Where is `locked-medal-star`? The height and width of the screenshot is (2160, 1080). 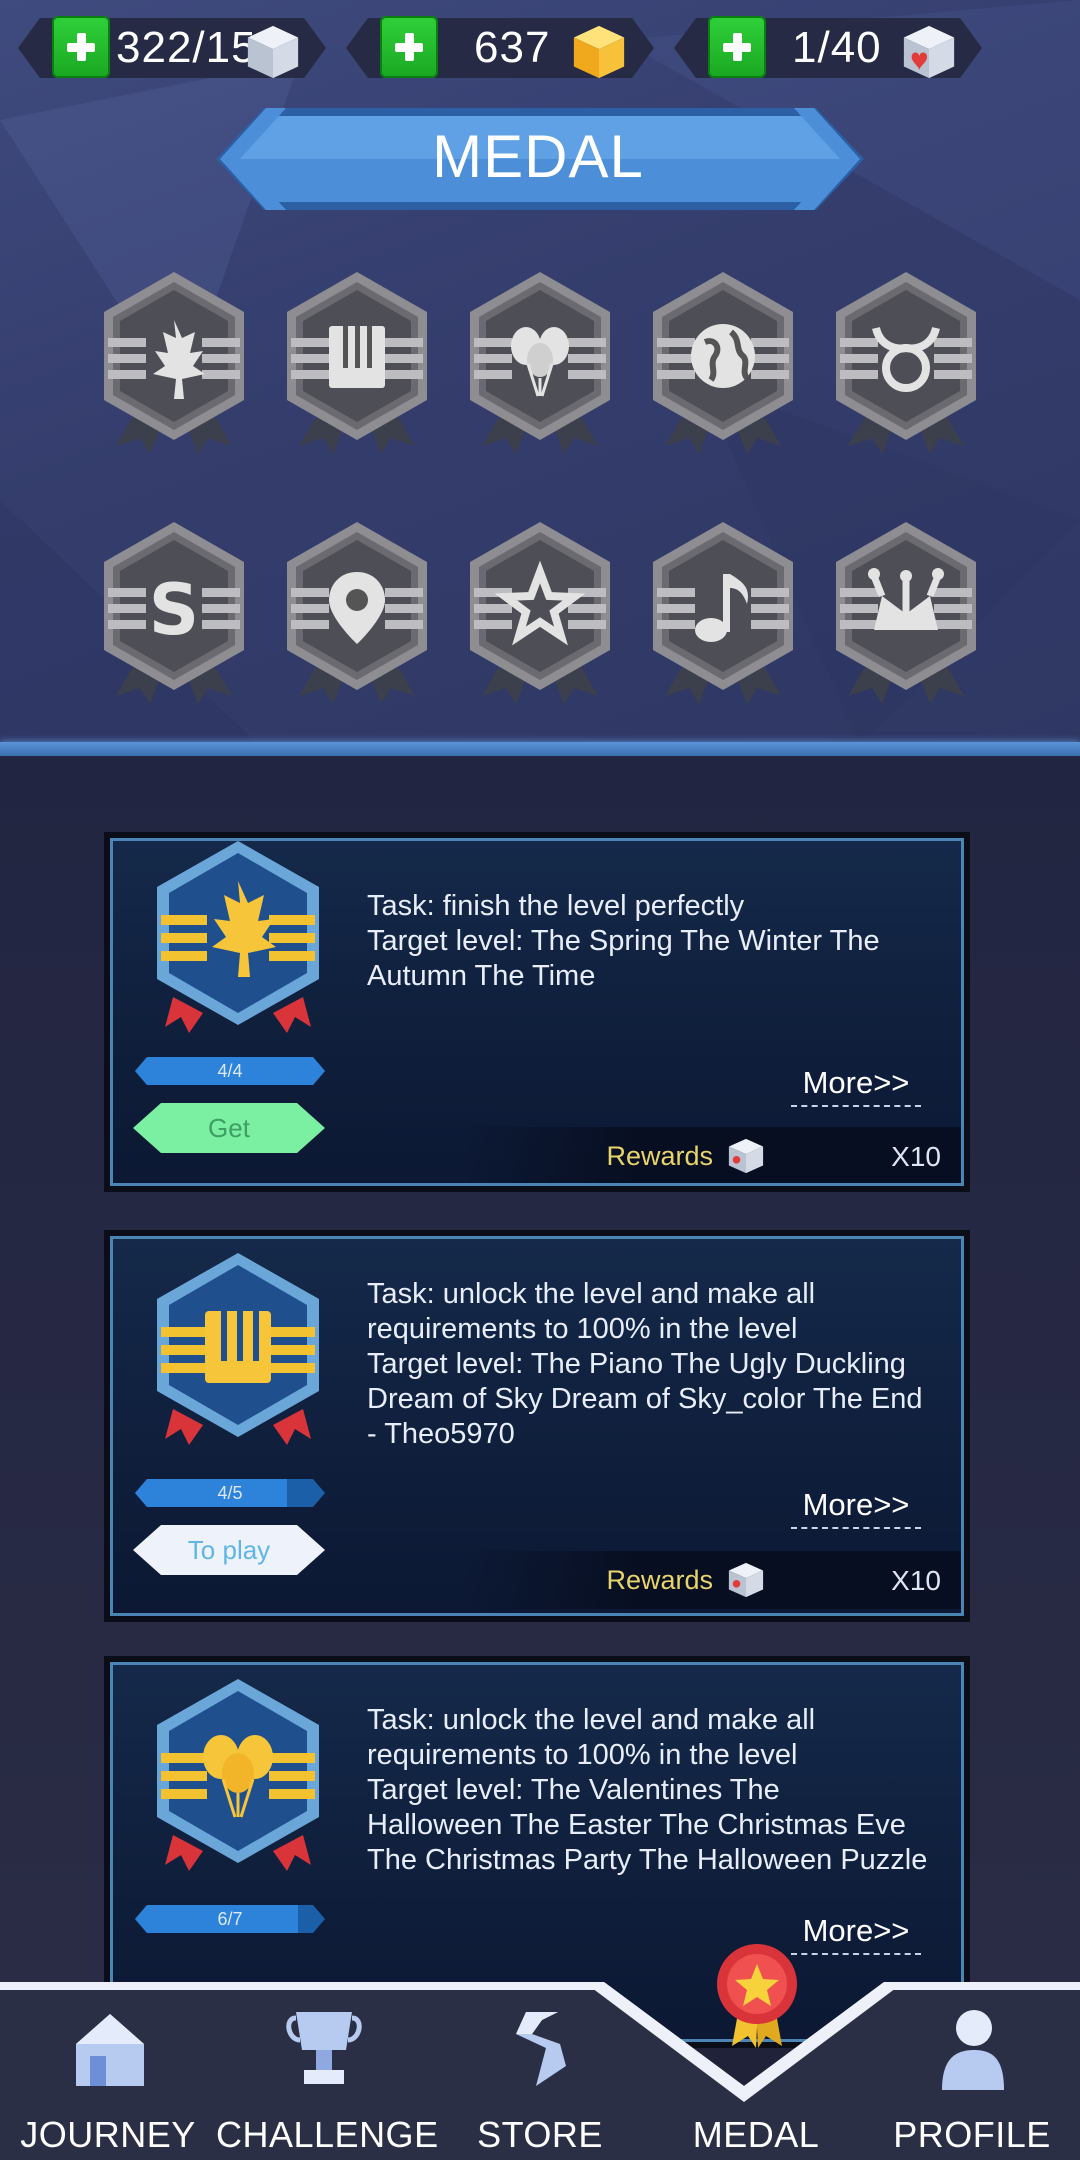 locked-medal-star is located at coordinates (540, 613).